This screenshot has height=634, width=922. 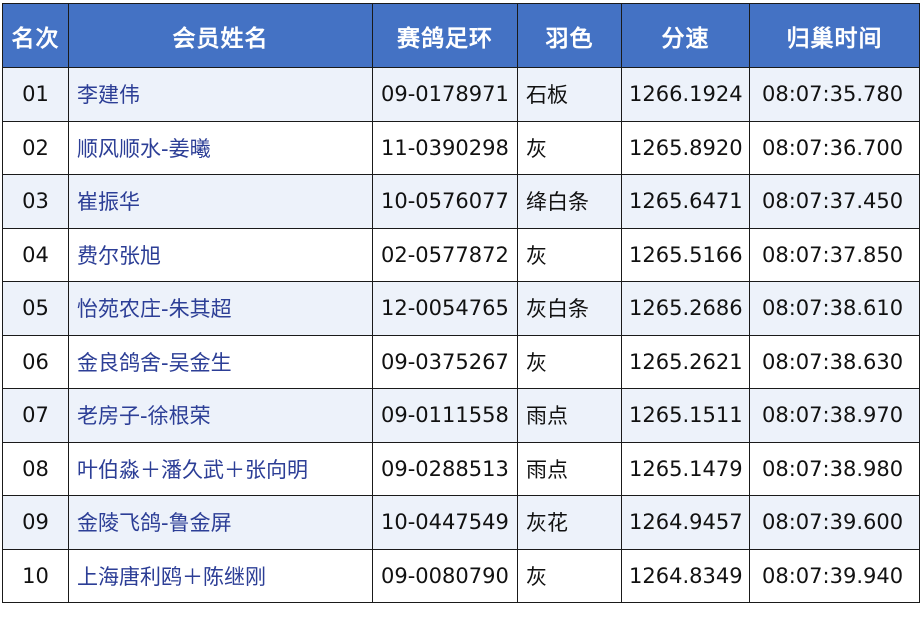 What do you see at coordinates (35, 361) in the screenshot?
I see `cell-rank: 06` at bounding box center [35, 361].